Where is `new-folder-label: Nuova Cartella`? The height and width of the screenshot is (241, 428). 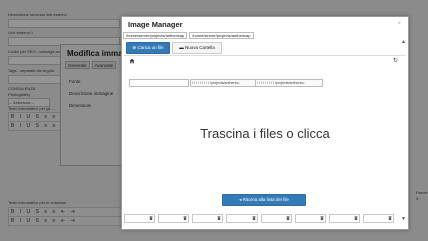
new-folder-label: Nuova Cartella is located at coordinates (200, 47).